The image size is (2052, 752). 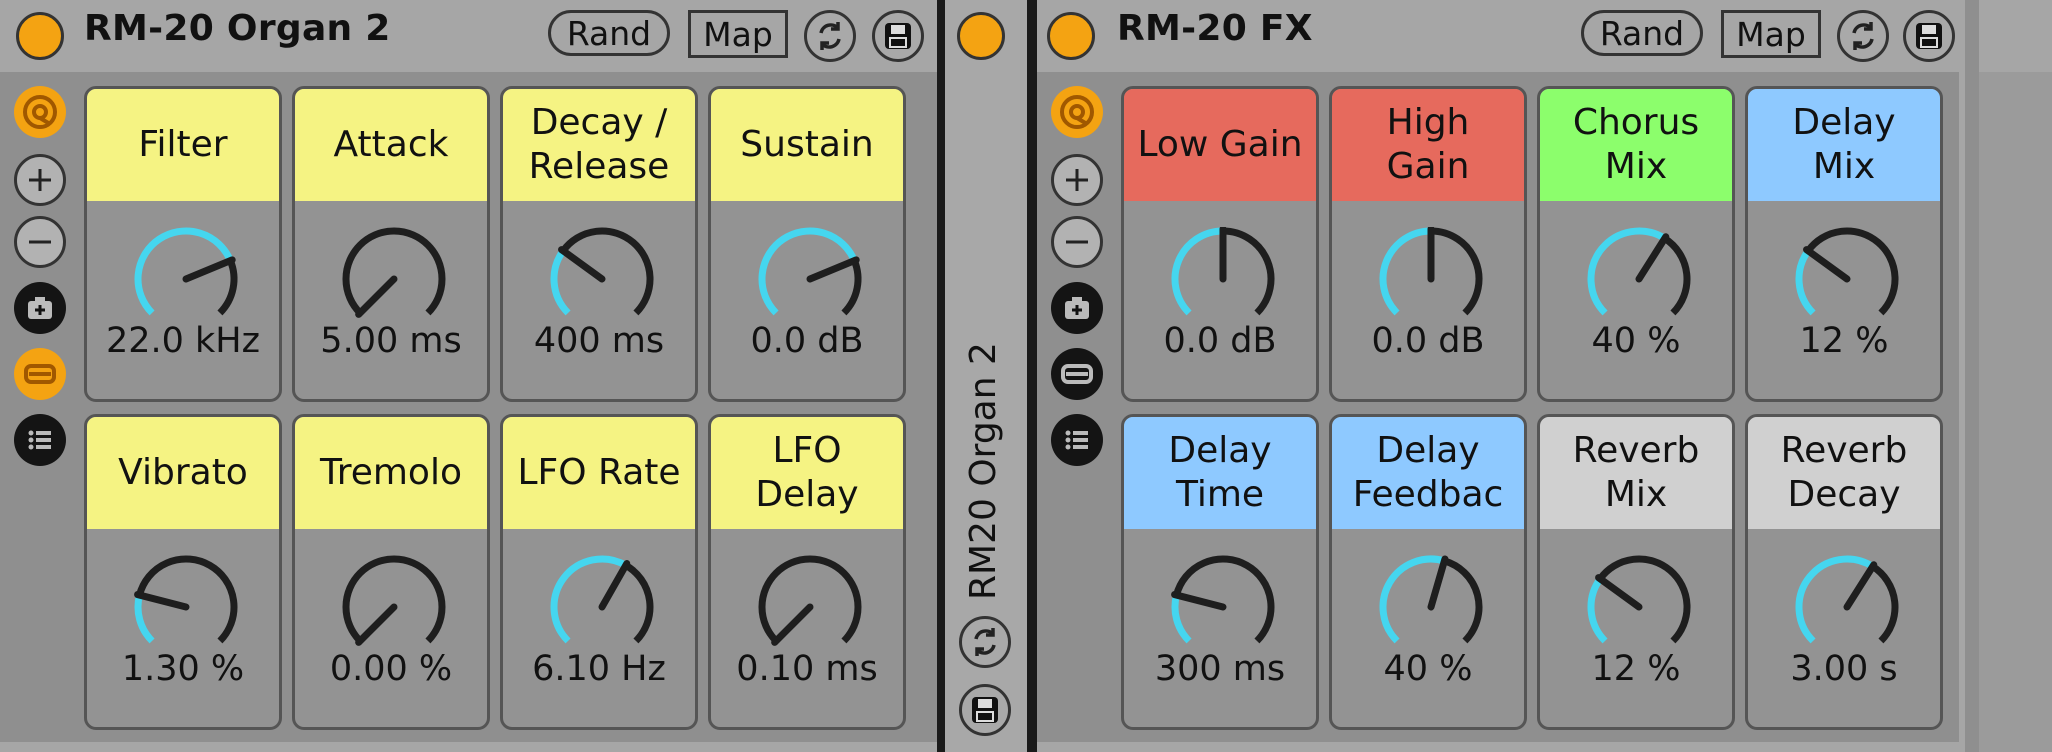 What do you see at coordinates (183, 145) in the screenshot?
I see `macro-label: Filter` at bounding box center [183, 145].